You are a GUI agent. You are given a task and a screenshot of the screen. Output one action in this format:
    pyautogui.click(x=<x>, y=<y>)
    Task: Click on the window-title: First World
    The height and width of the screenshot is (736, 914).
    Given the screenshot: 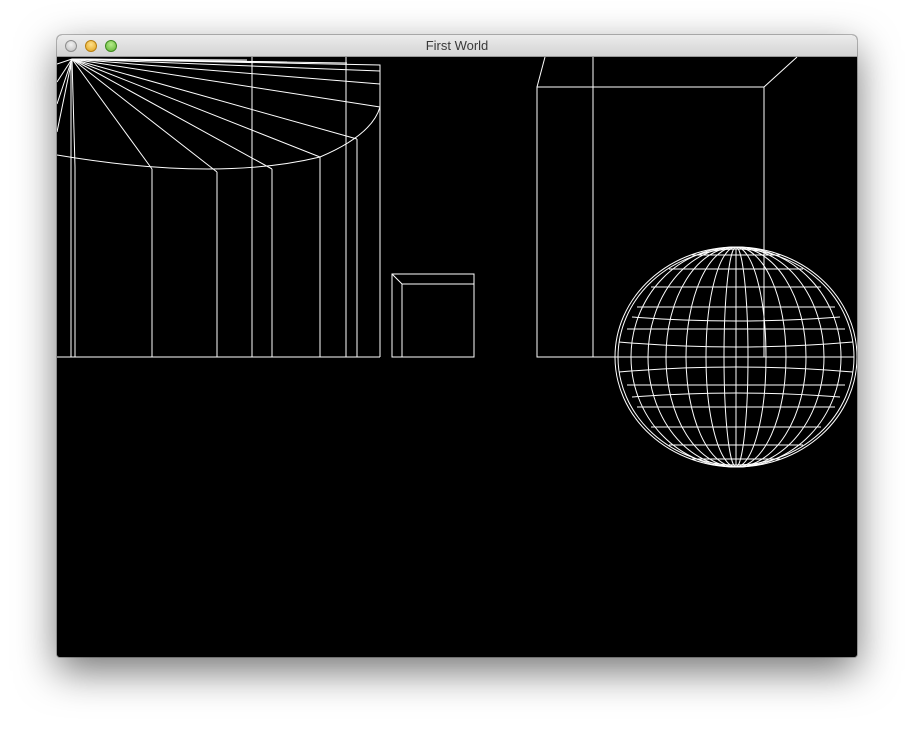 What is the action you would take?
    pyautogui.click(x=457, y=45)
    